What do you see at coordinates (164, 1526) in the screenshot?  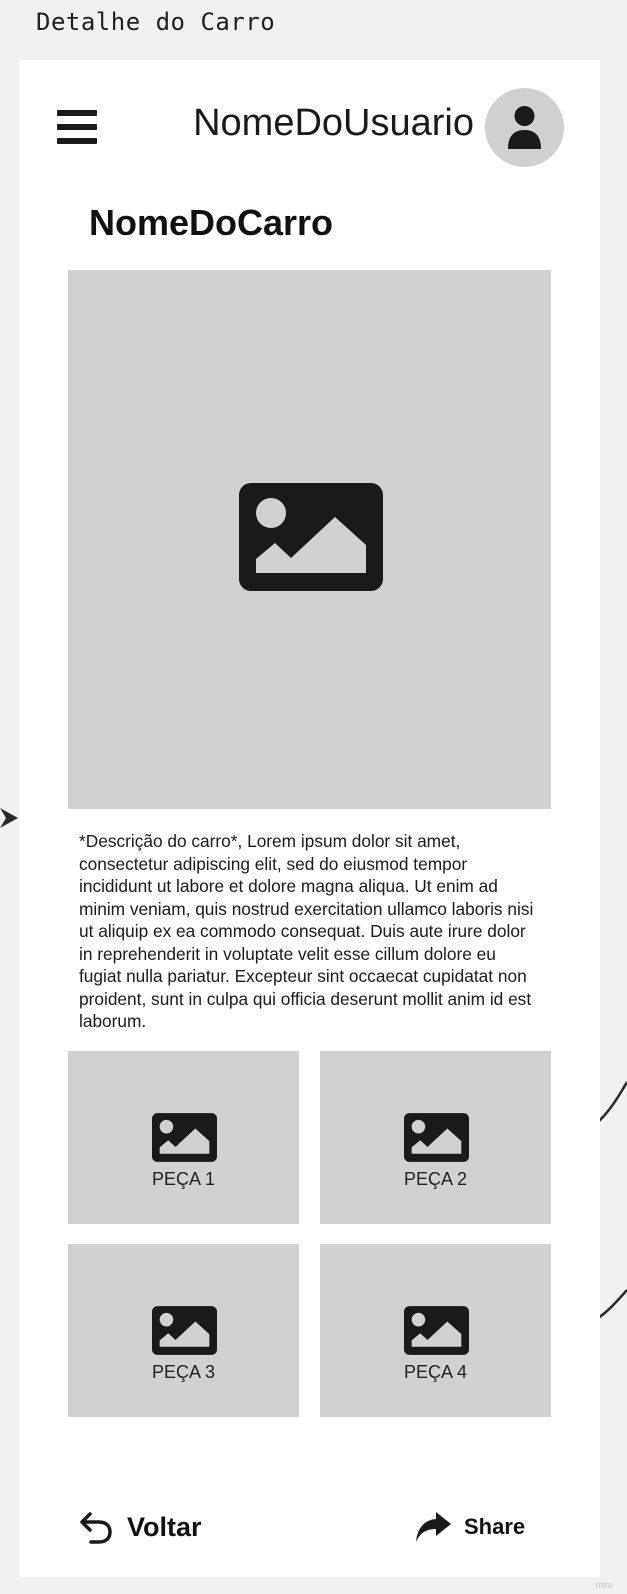 I see `back-button-label: Voltar` at bounding box center [164, 1526].